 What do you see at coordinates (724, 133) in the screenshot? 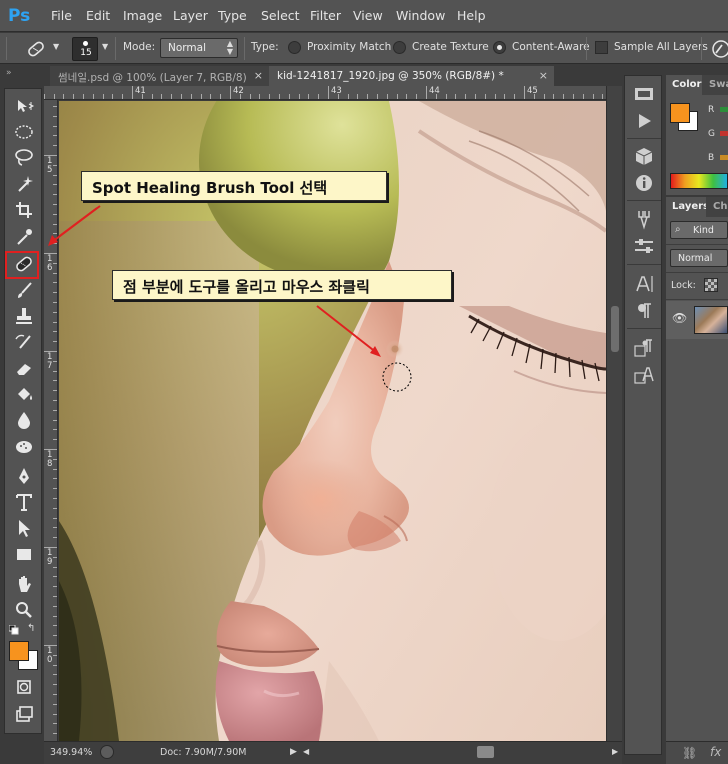
I see `g-slider-track` at bounding box center [724, 133].